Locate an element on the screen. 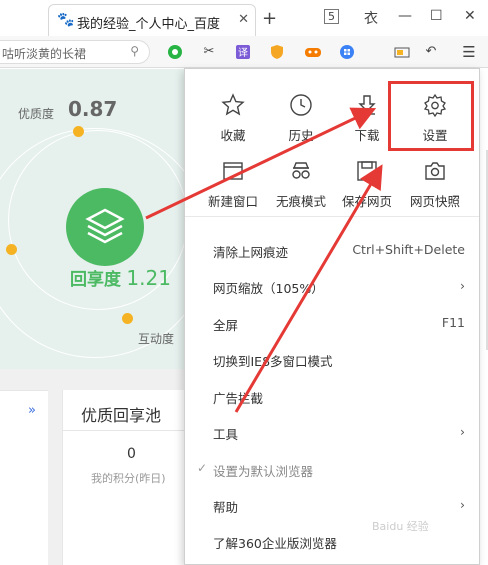 This screenshot has width=488, height=565. arrow-from-menu is located at coordinates (308, 288).